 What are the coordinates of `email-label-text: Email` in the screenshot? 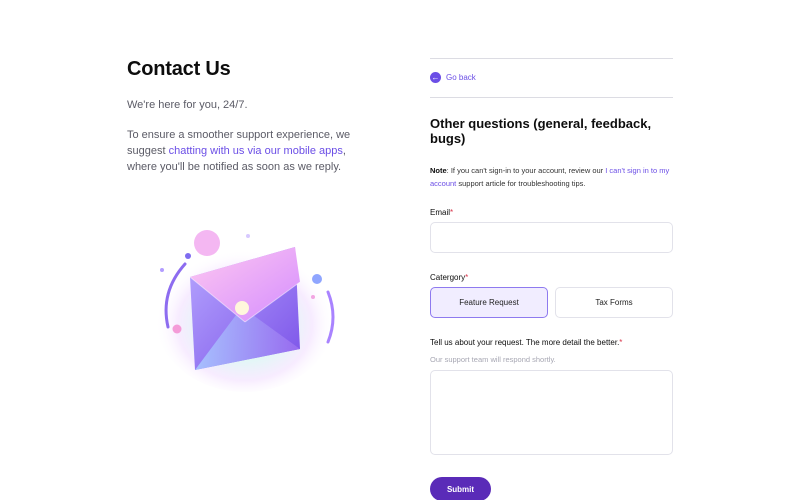 It's located at (440, 212).